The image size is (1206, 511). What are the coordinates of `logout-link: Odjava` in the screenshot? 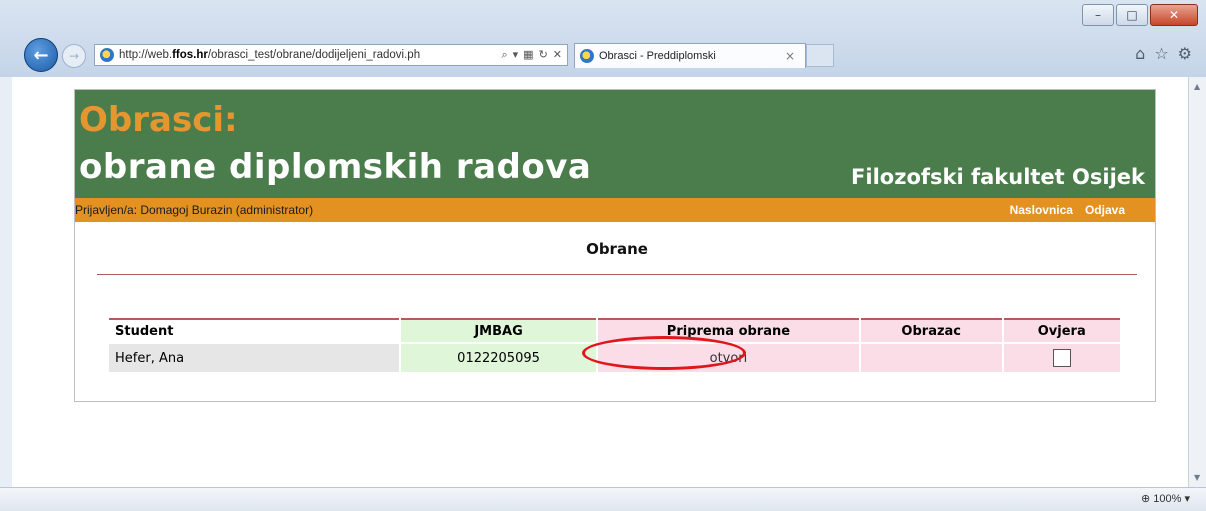 It's located at (1105, 210).